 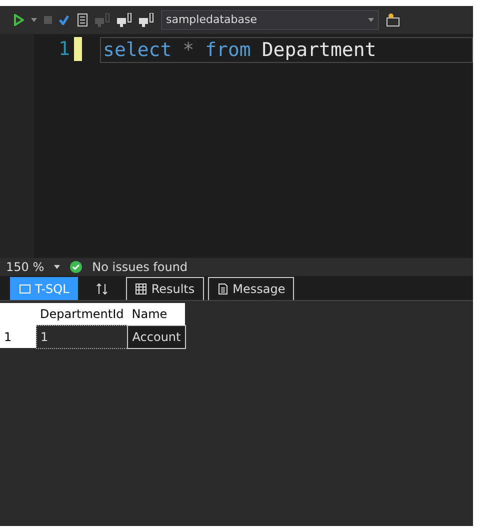 I want to click on tab: Message, so click(x=251, y=288).